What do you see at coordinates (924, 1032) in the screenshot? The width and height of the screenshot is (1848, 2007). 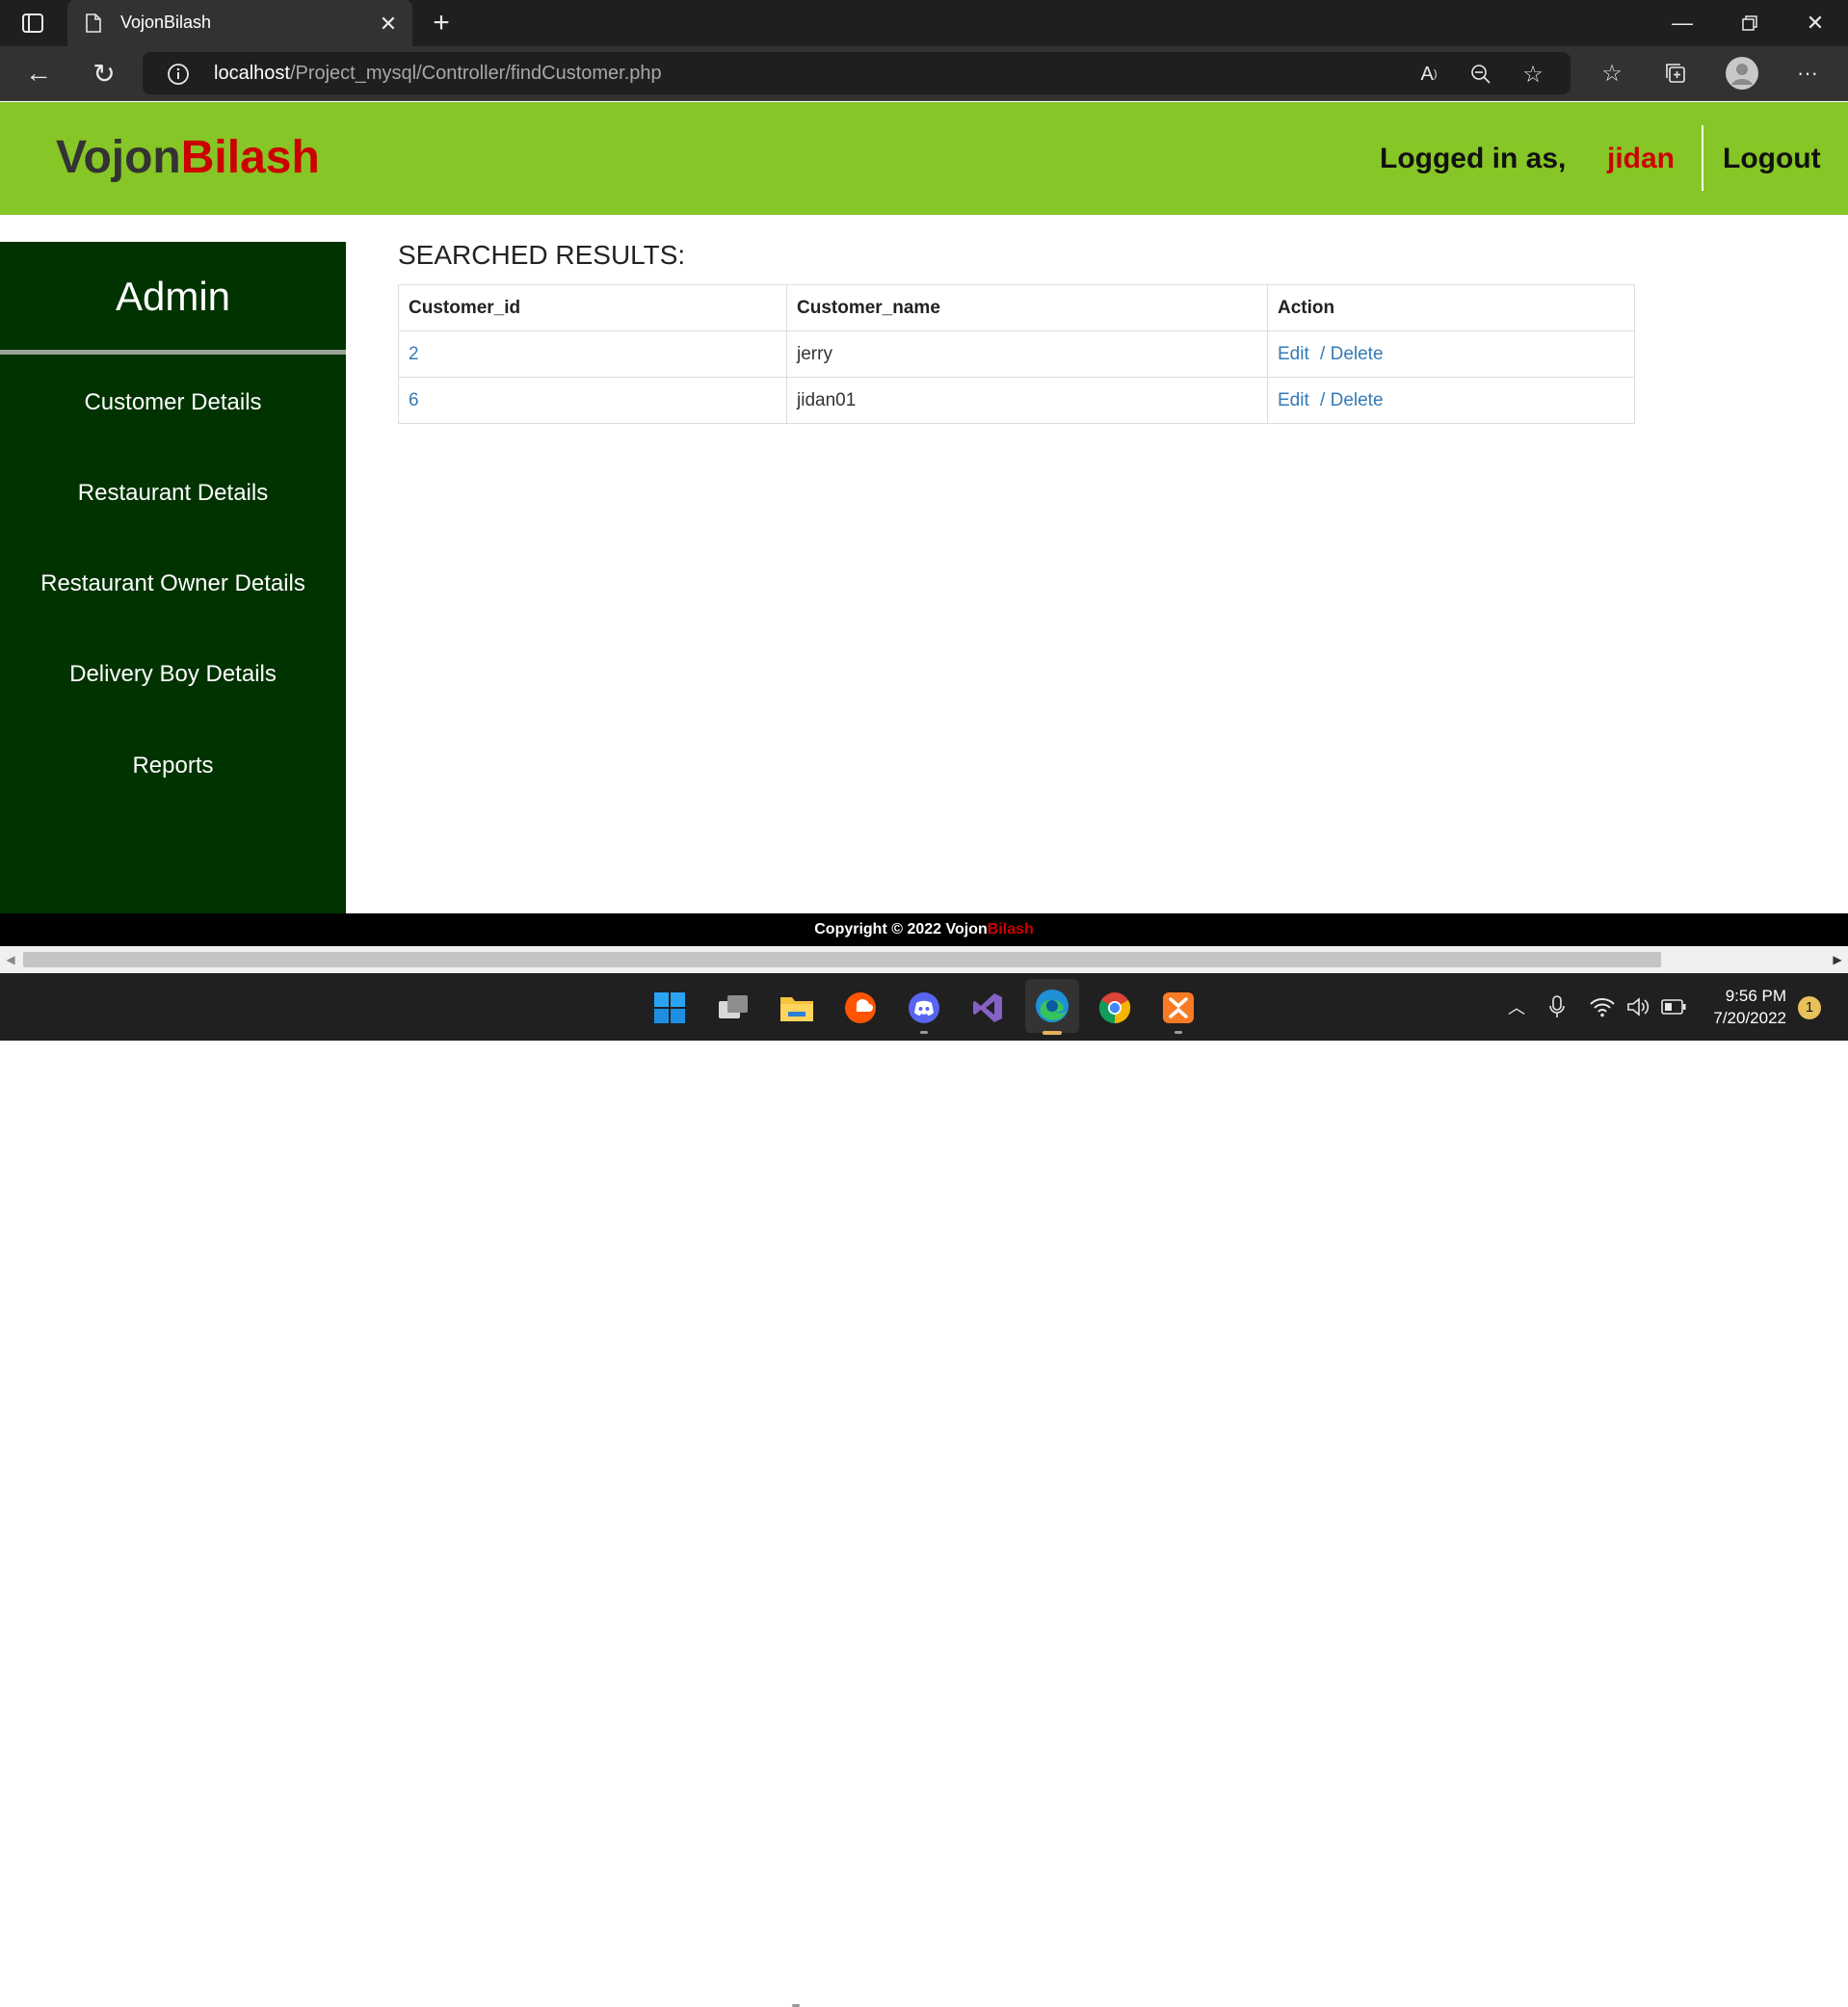 I see `discord-running-indicator` at bounding box center [924, 1032].